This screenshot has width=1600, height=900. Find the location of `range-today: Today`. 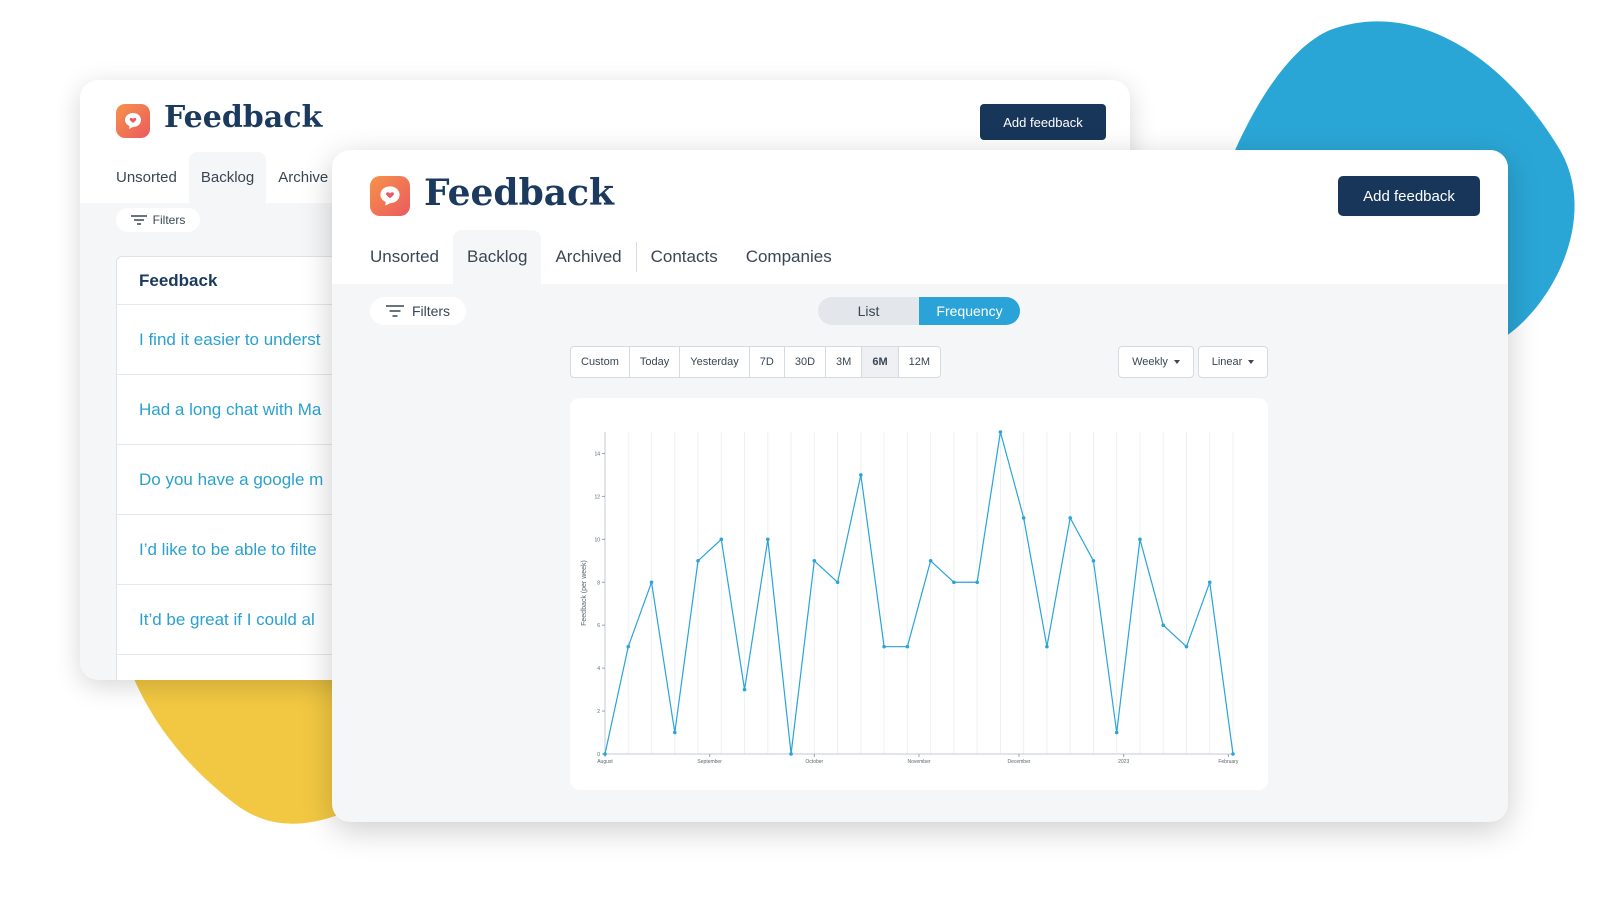

range-today: Today is located at coordinates (655, 362).